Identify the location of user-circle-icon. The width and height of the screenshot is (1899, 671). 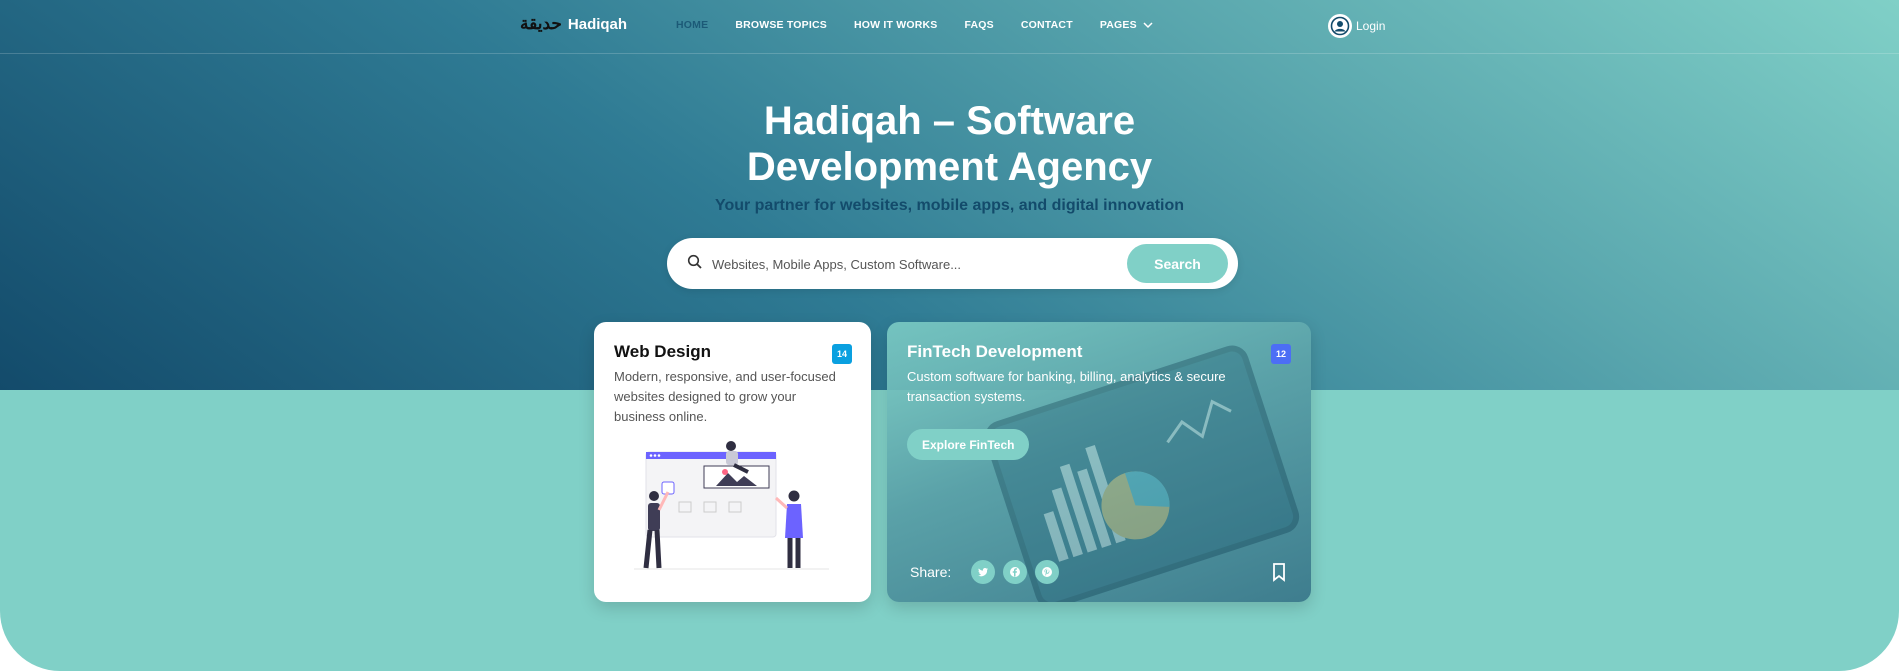
(1340, 26).